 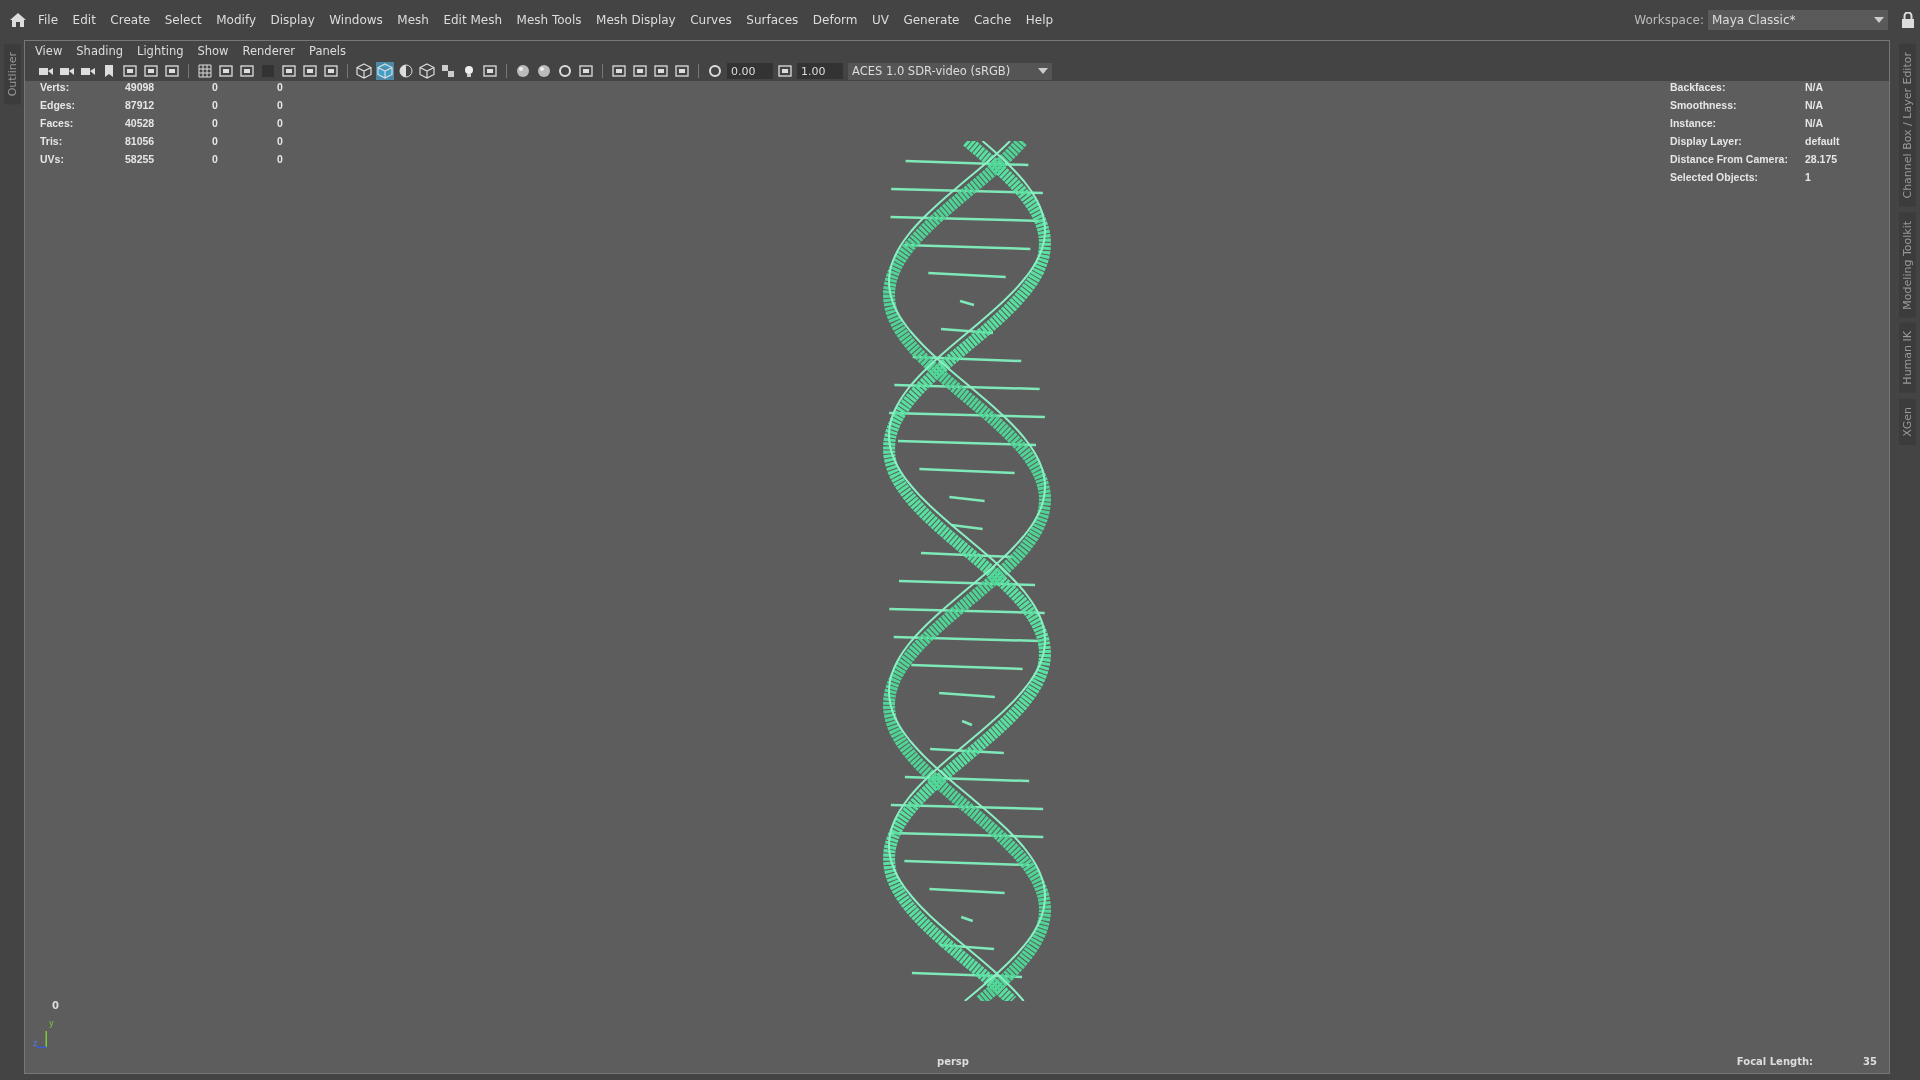 What do you see at coordinates (328, 51) in the screenshot?
I see `panel-menu-item: Panels` at bounding box center [328, 51].